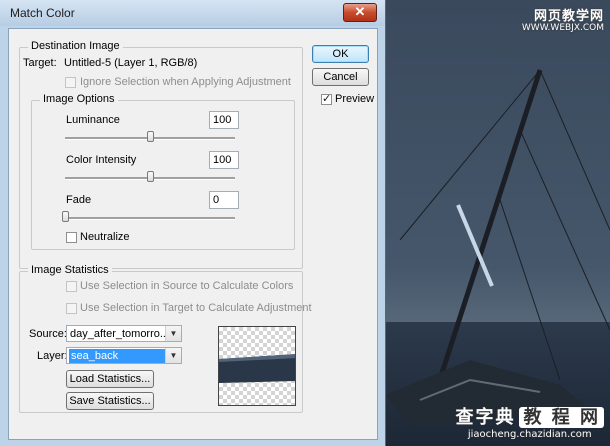 This screenshot has height=446, width=610. I want to click on use-source-selection-checkbox, so click(71, 286).